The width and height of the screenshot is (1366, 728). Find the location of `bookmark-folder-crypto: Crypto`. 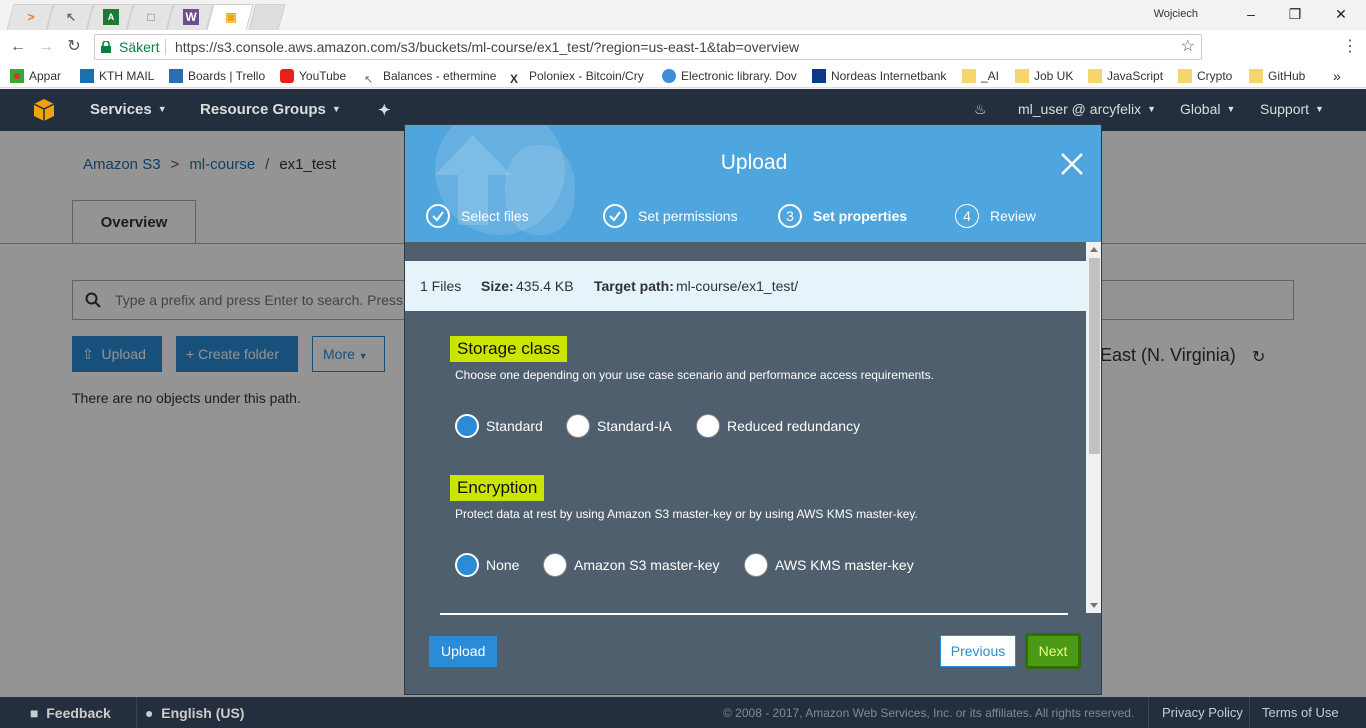

bookmark-folder-crypto: Crypto is located at coordinates (1208, 76).